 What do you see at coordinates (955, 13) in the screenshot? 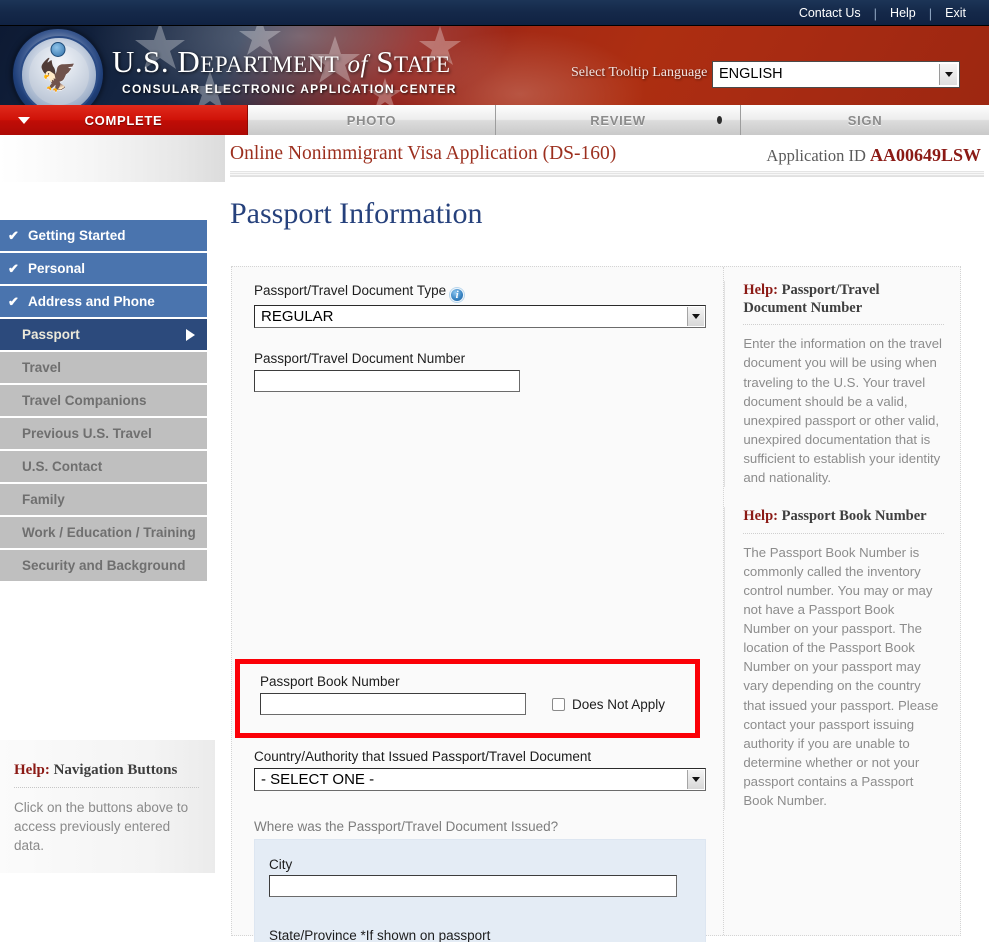
I see `exit-link: Exit` at bounding box center [955, 13].